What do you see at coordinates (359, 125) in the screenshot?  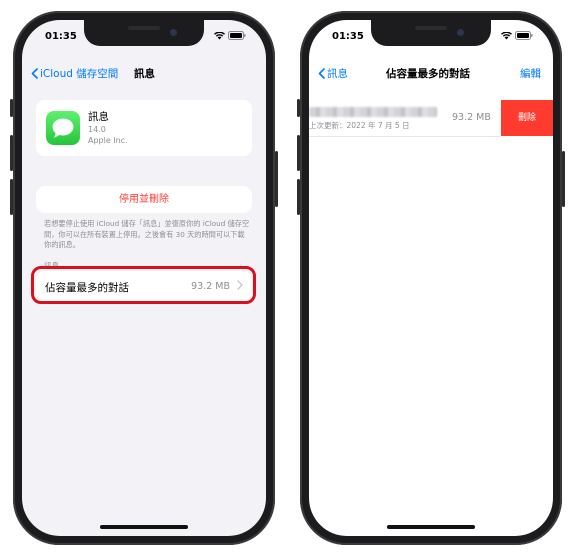 I see `last-updated: 上次更新：2022 年 7 月 5 日` at bounding box center [359, 125].